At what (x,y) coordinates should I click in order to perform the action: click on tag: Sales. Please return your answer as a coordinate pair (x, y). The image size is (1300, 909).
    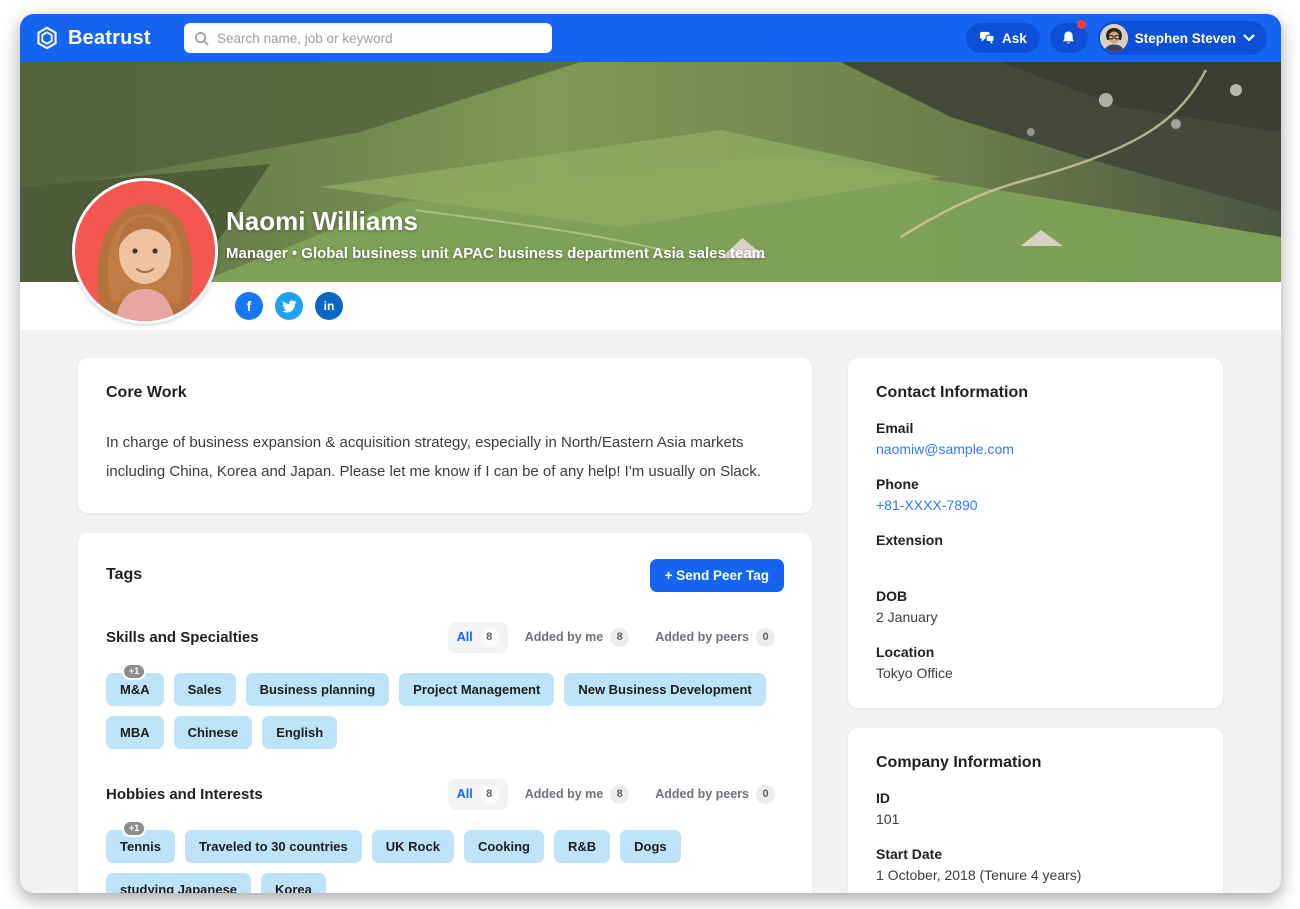
    Looking at the image, I should click on (204, 689).